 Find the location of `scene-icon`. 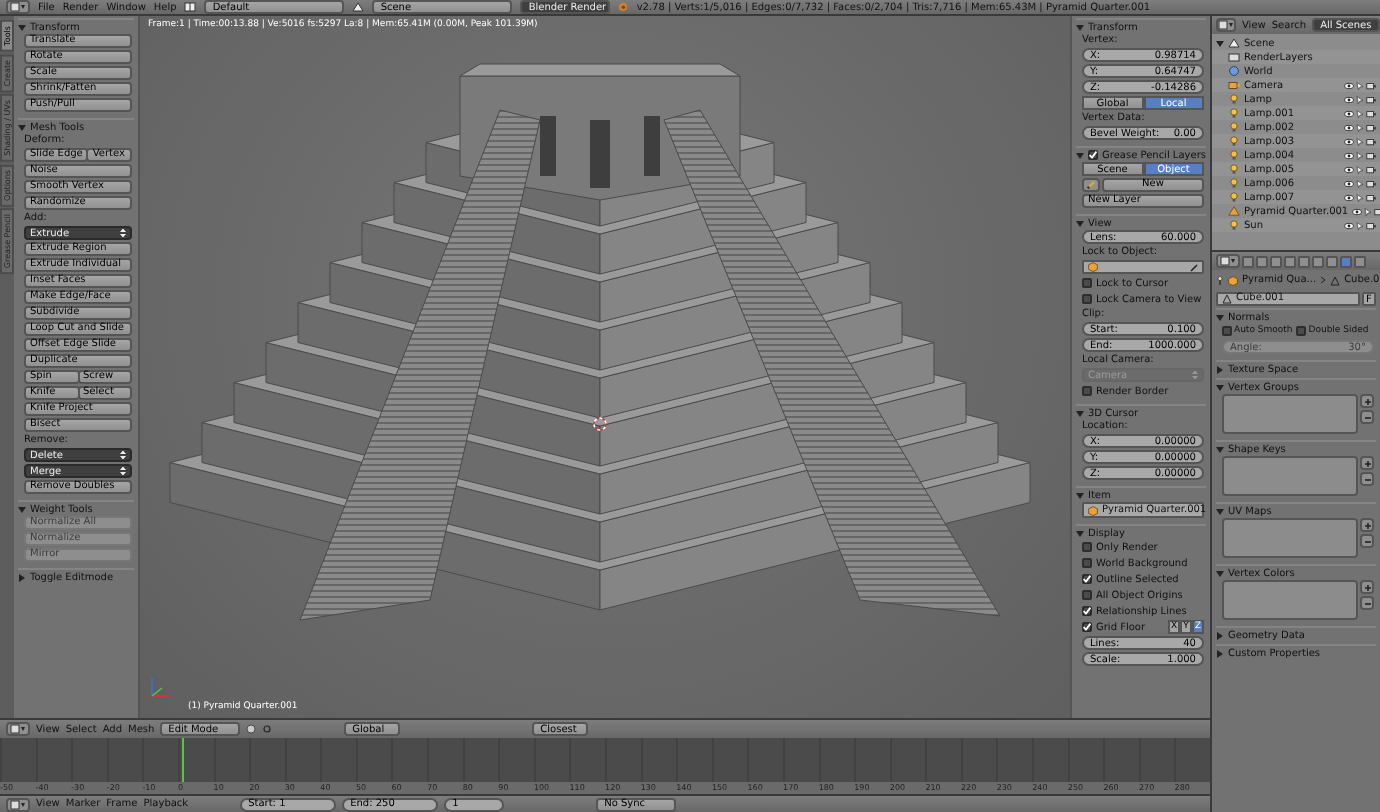

scene-icon is located at coordinates (358, 7).